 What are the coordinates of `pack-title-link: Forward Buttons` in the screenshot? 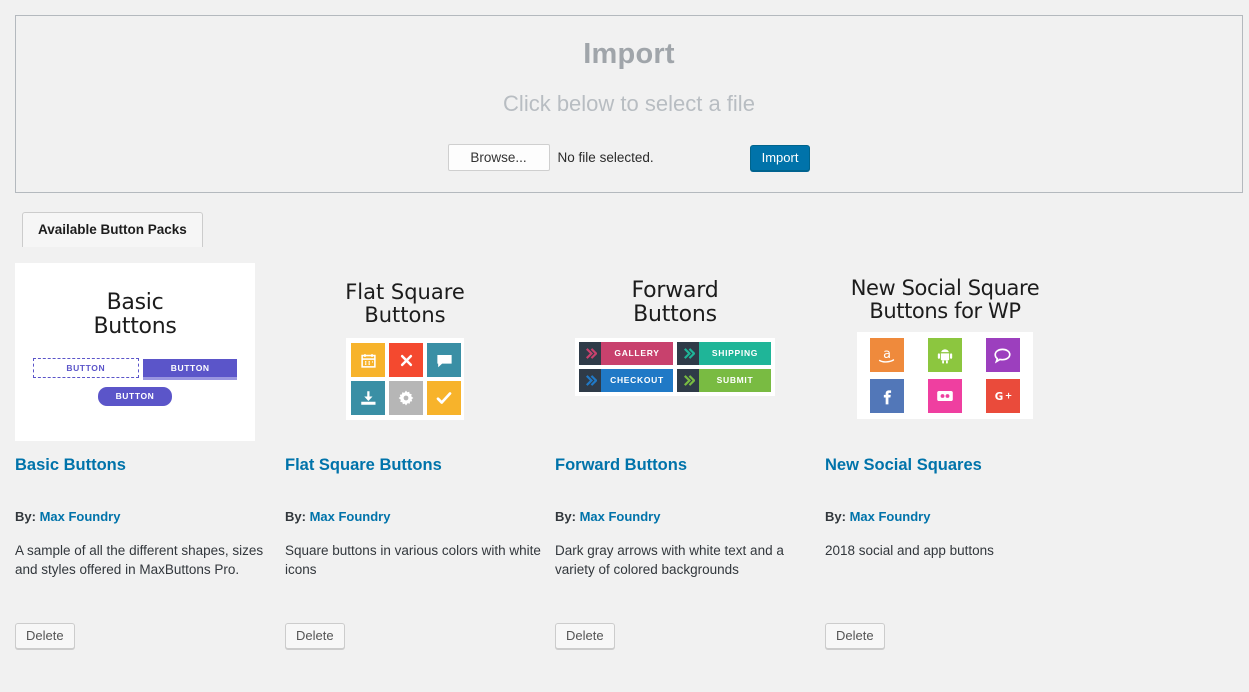 It's located at (690, 465).